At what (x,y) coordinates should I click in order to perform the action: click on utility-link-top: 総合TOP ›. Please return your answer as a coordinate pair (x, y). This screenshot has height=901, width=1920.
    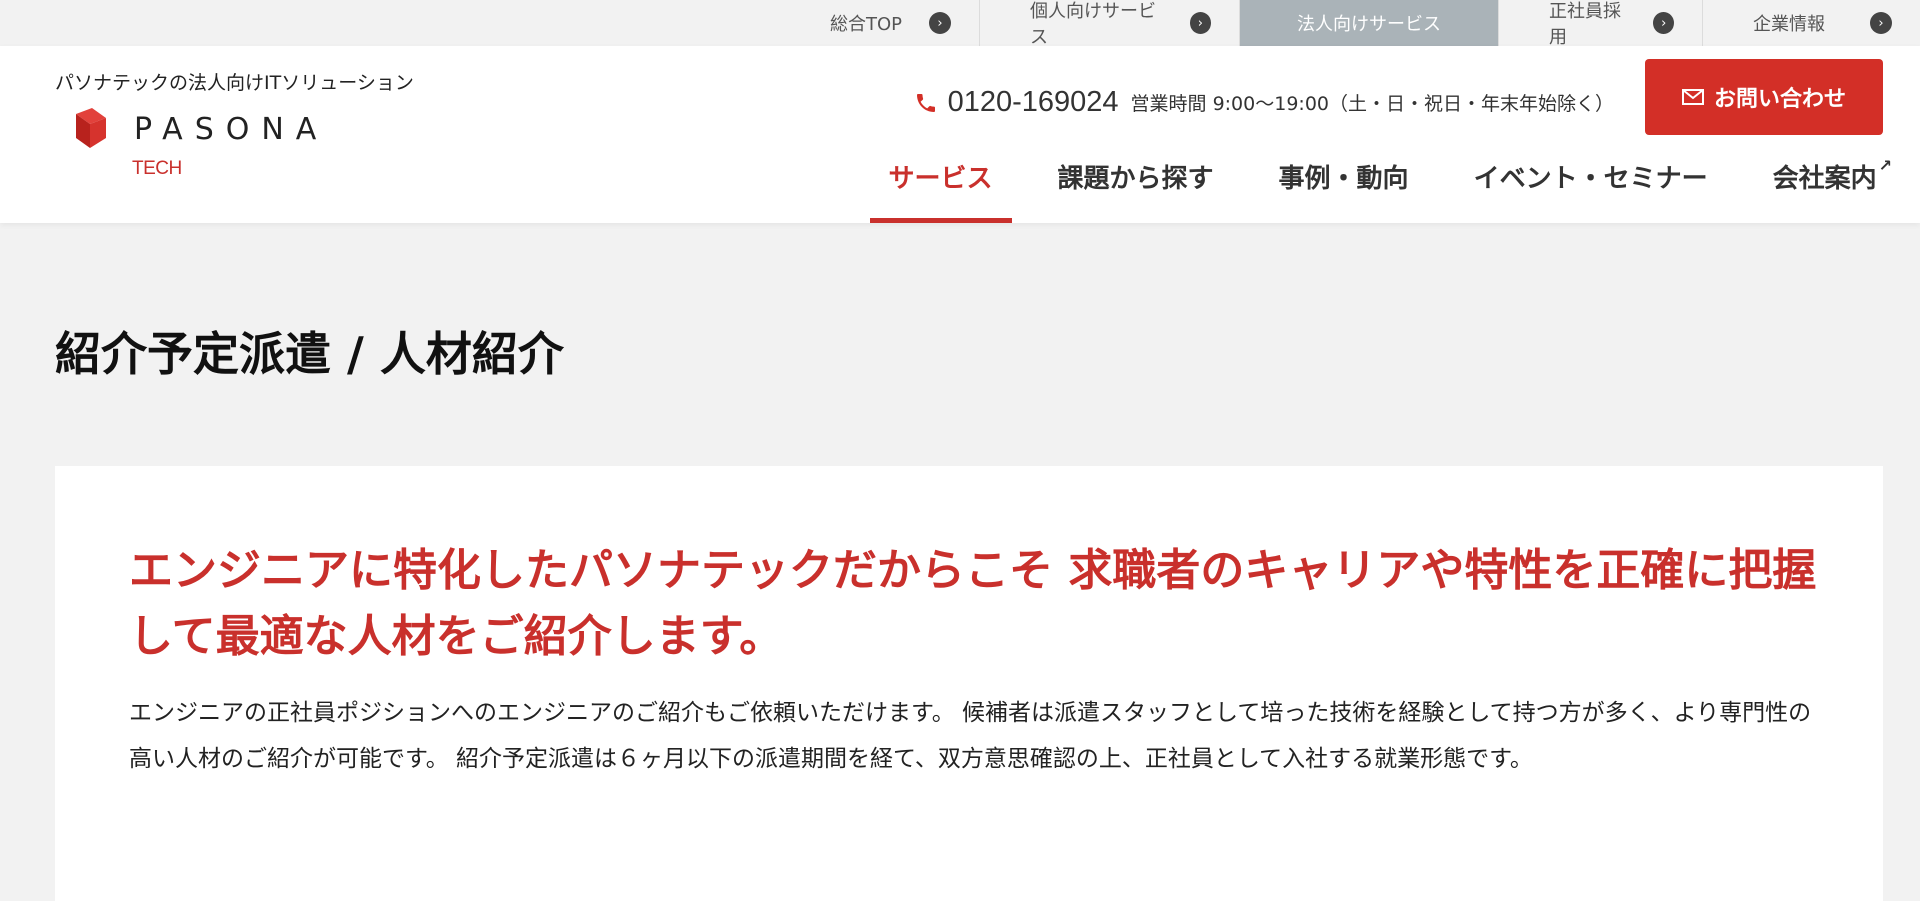
    Looking at the image, I should click on (879, 23).